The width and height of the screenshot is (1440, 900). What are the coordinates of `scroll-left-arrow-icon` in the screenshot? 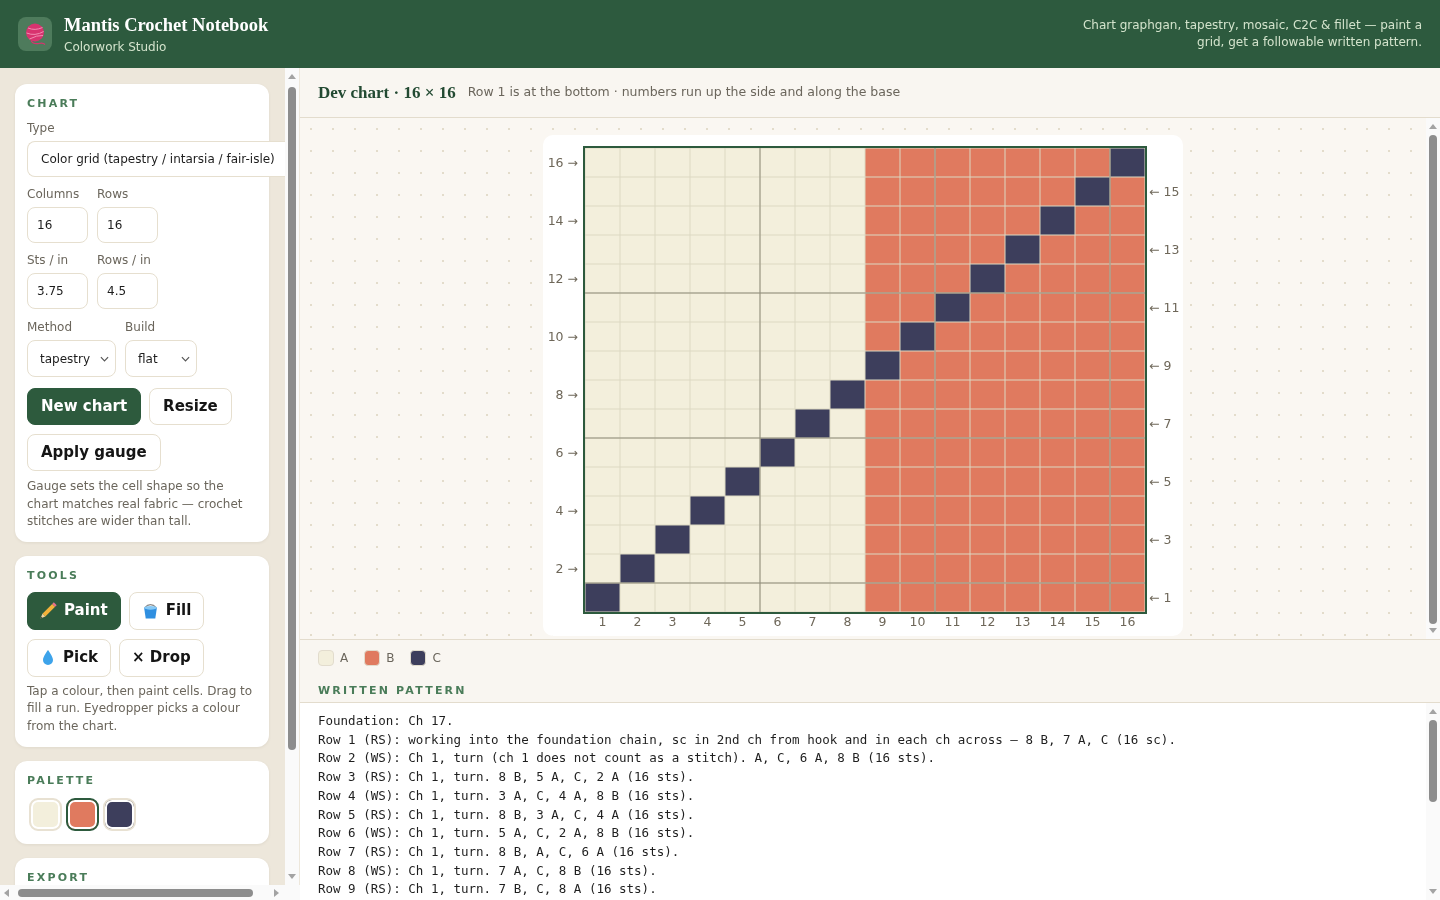 It's located at (6, 892).